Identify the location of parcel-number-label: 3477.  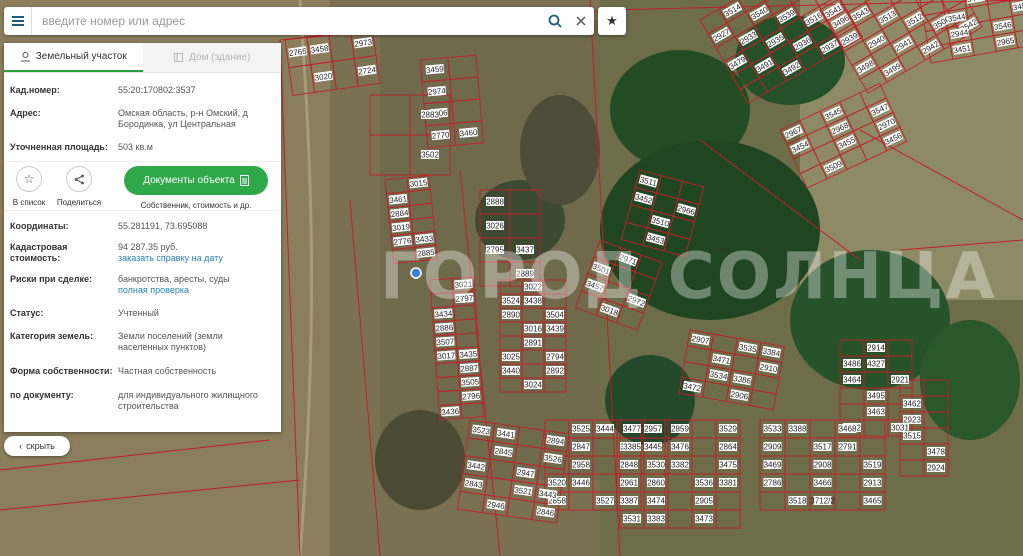
(632, 429).